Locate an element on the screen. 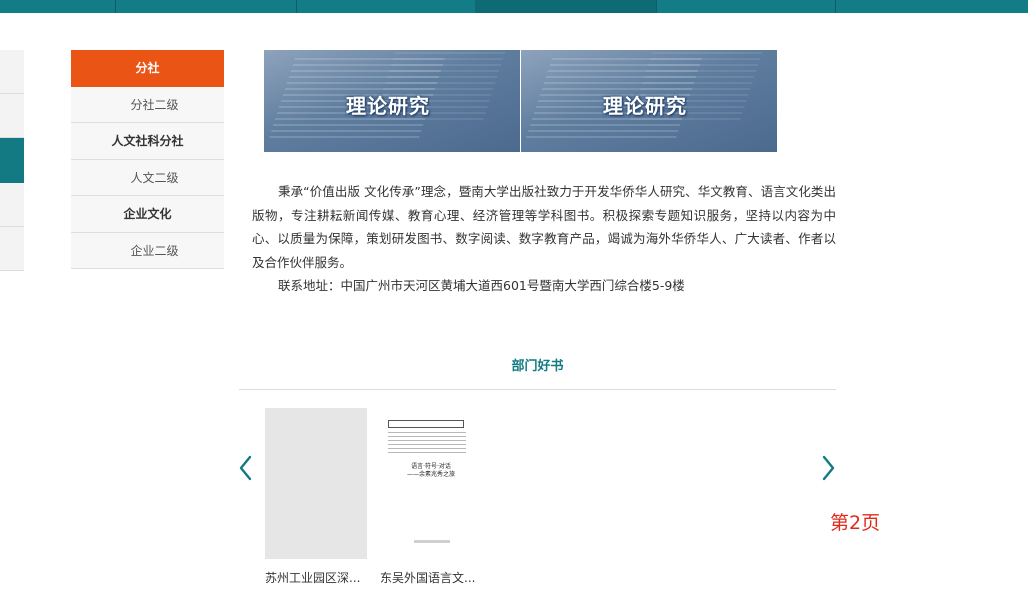  contact-address: 联系地址：中国广州市天河区黄埔大道西601号暨南大学西门综合楼5-9楼 is located at coordinates (481, 285).